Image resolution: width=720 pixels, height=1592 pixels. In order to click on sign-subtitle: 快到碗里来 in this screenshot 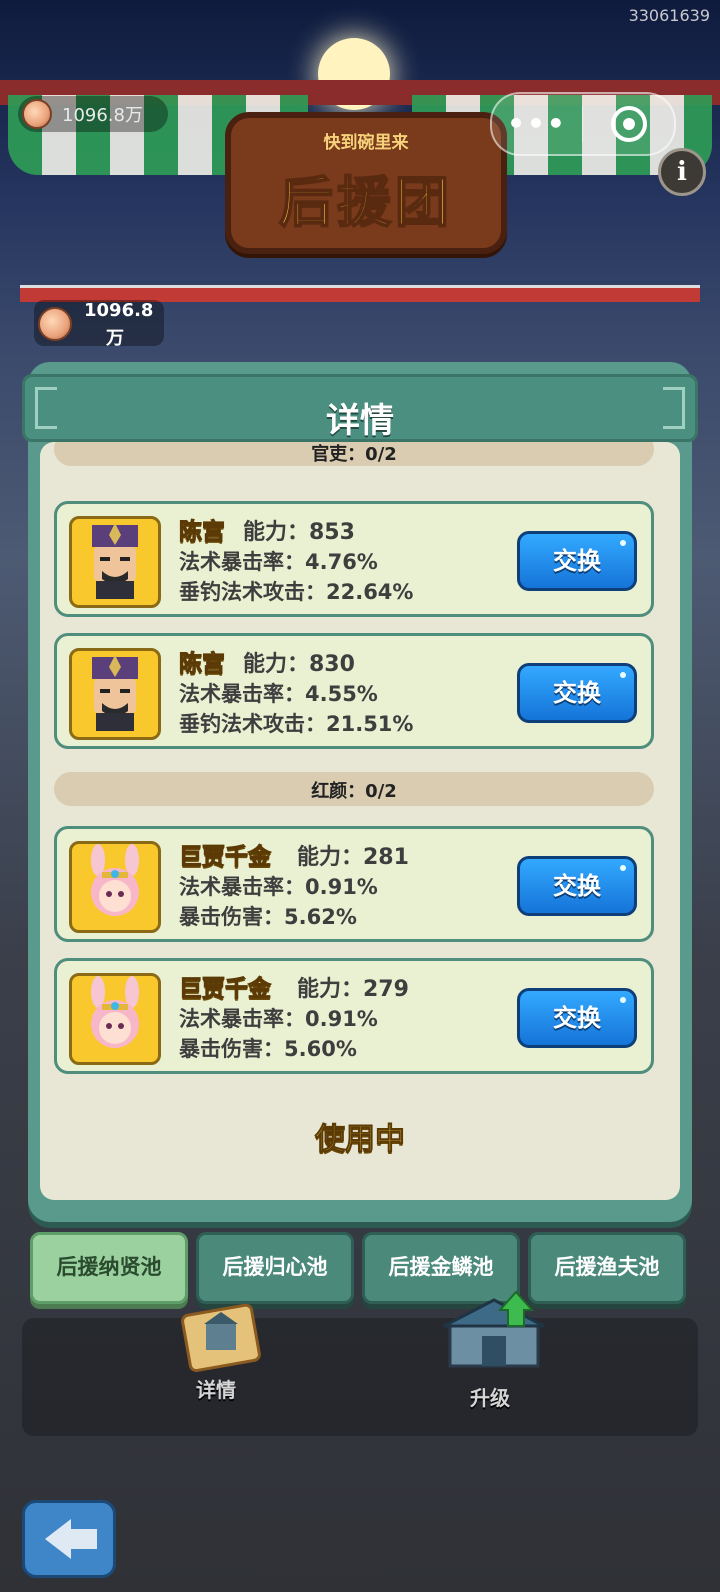, I will do `click(366, 143)`.